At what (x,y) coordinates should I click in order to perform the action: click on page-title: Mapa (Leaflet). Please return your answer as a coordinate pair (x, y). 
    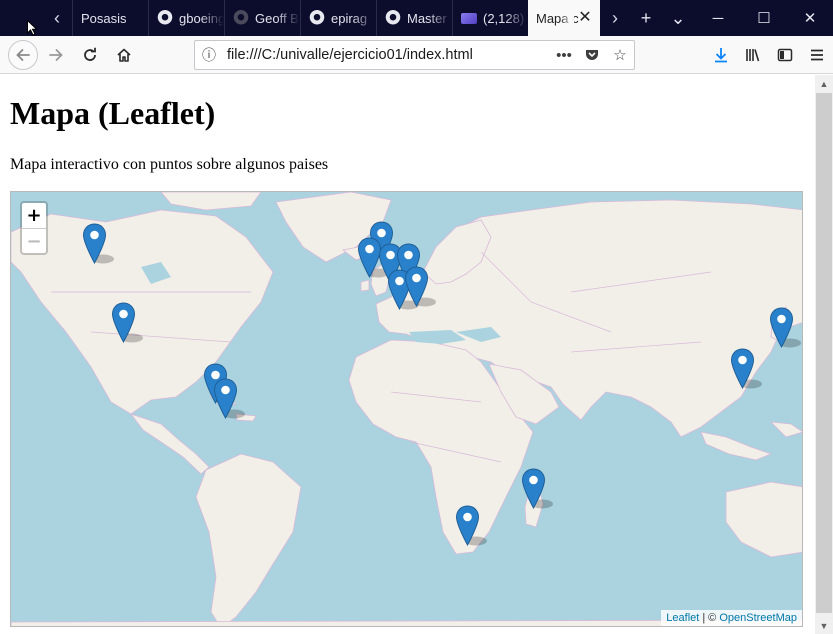
    Looking at the image, I should click on (113, 113).